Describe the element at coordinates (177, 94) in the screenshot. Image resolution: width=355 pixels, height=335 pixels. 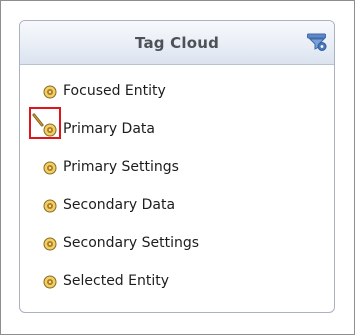
I see `list-item-focused-entity: Focused Entity` at that location.